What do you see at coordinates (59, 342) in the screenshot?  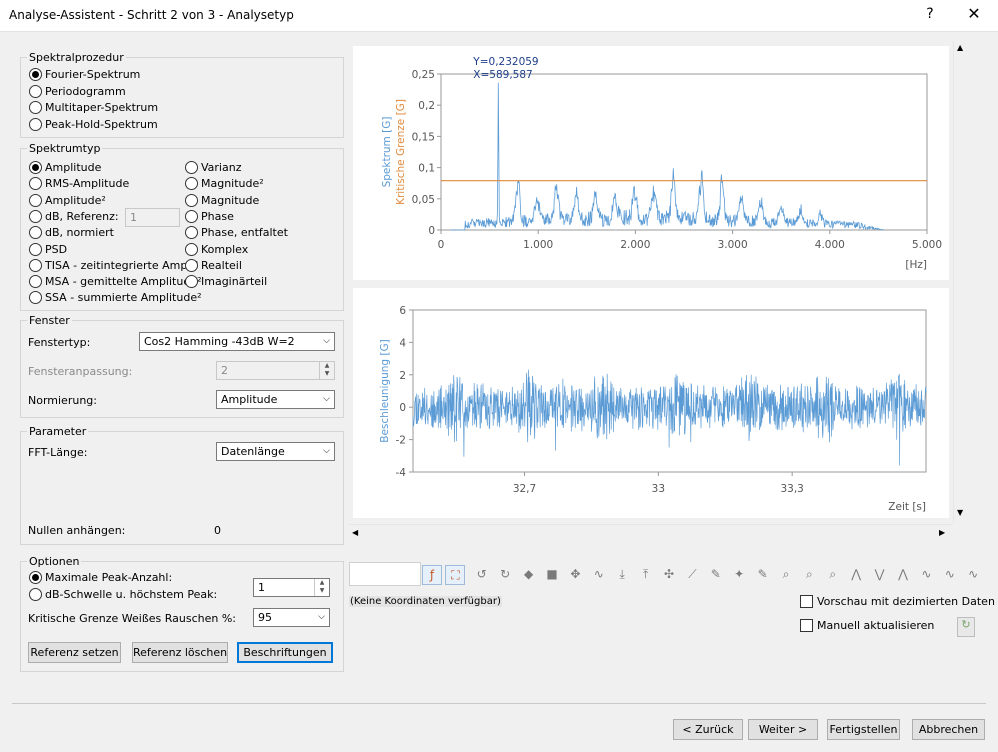 I see `fenstertyp-label: Fenstertyp:` at bounding box center [59, 342].